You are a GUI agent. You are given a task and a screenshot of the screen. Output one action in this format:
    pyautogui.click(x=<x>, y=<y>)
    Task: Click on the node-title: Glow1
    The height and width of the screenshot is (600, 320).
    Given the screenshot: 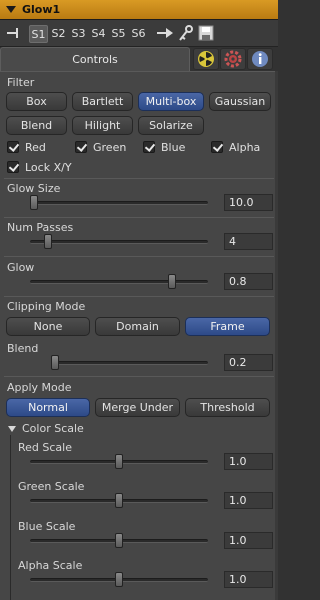 What is the action you would take?
    pyautogui.click(x=41, y=9)
    